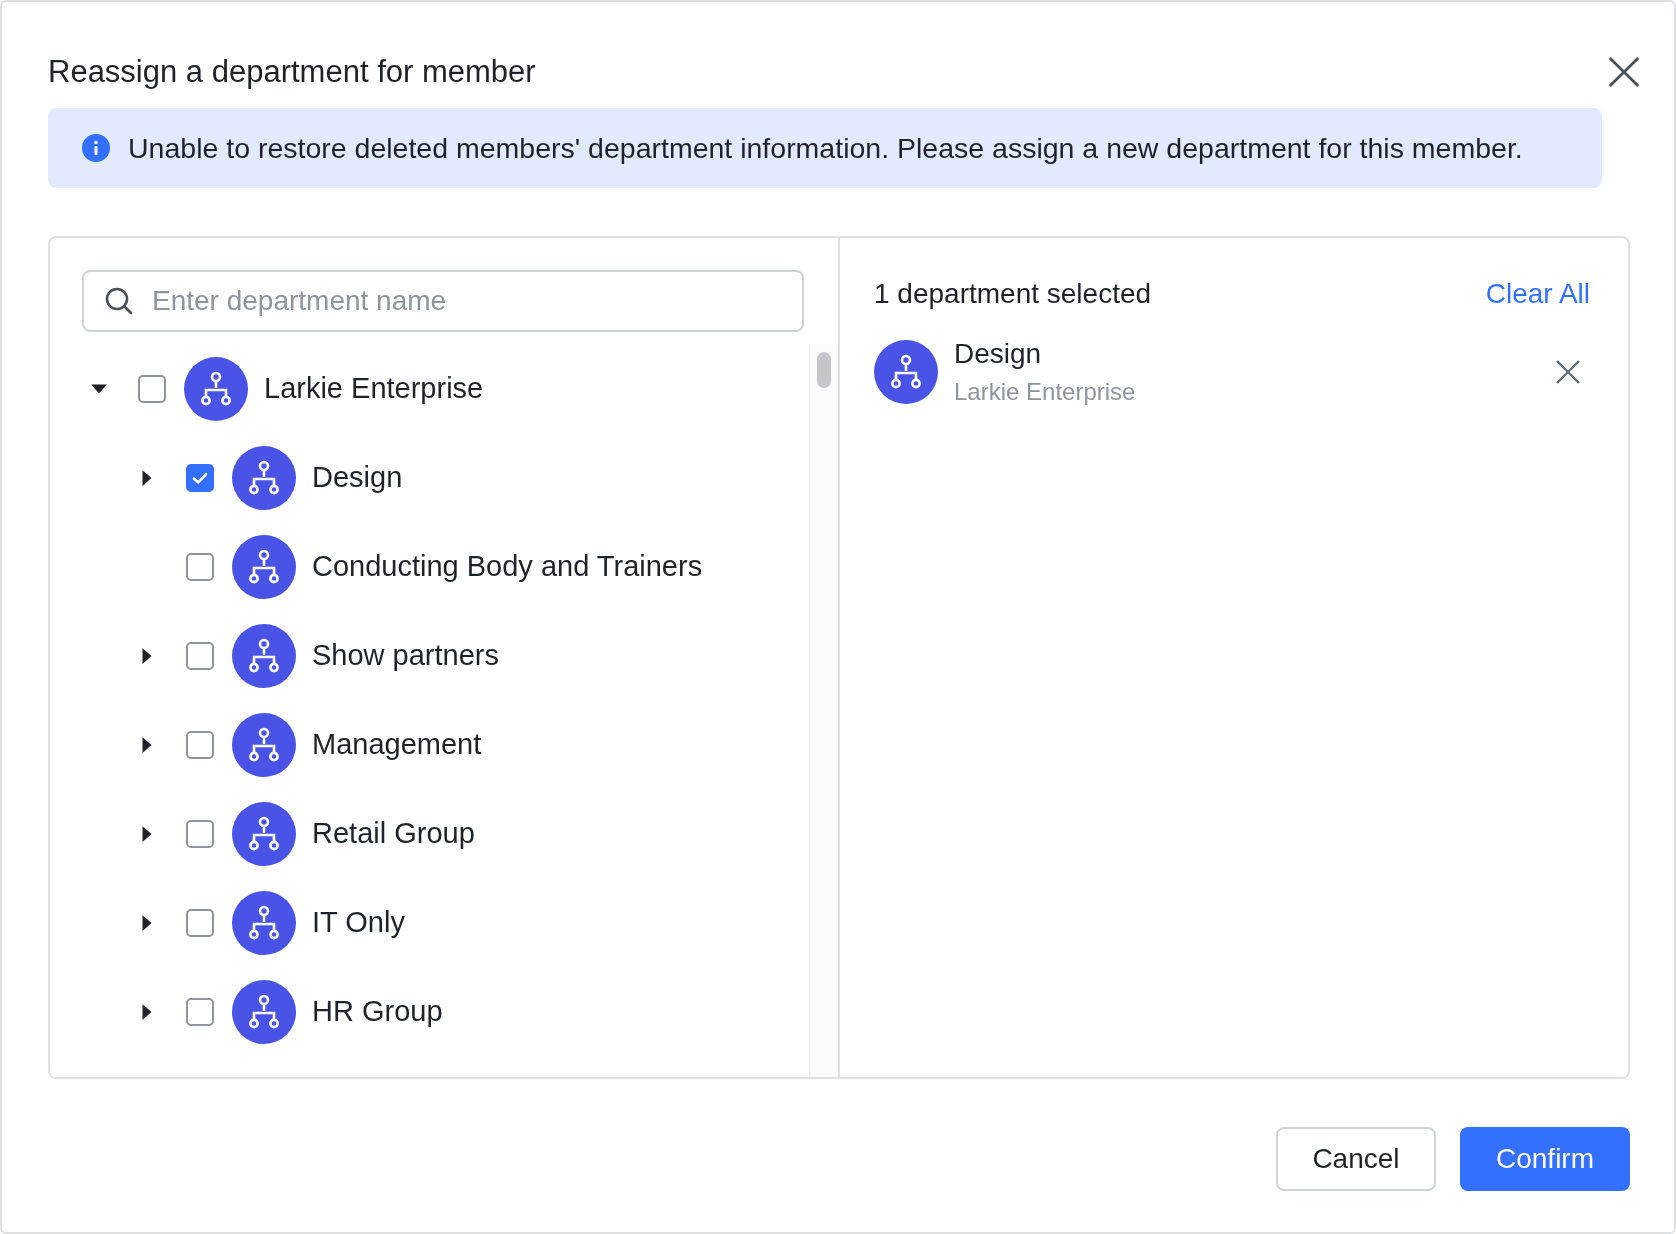 This screenshot has width=1676, height=1234. What do you see at coordinates (1624, 72) in the screenshot?
I see `close-icon` at bounding box center [1624, 72].